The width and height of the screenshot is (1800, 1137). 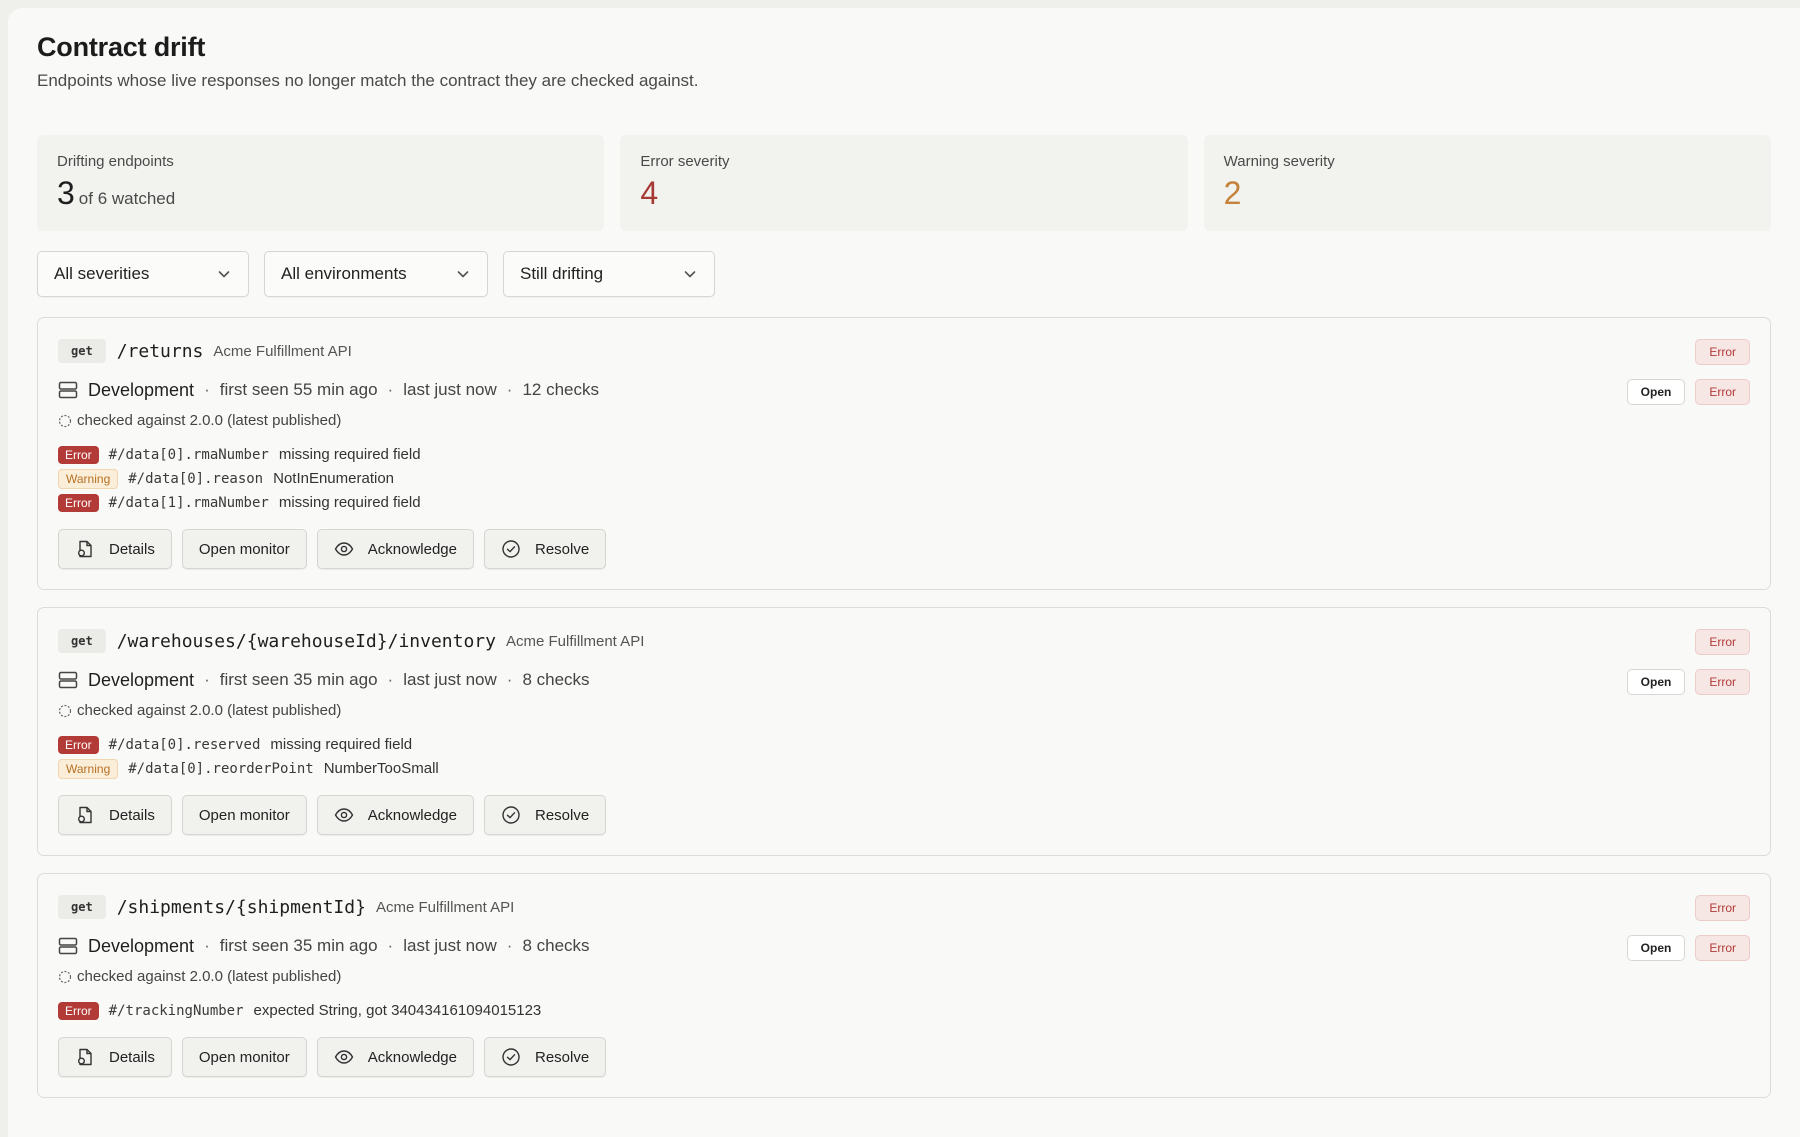 I want to click on issue-message: NumberTooSmall, so click(x=381, y=768).